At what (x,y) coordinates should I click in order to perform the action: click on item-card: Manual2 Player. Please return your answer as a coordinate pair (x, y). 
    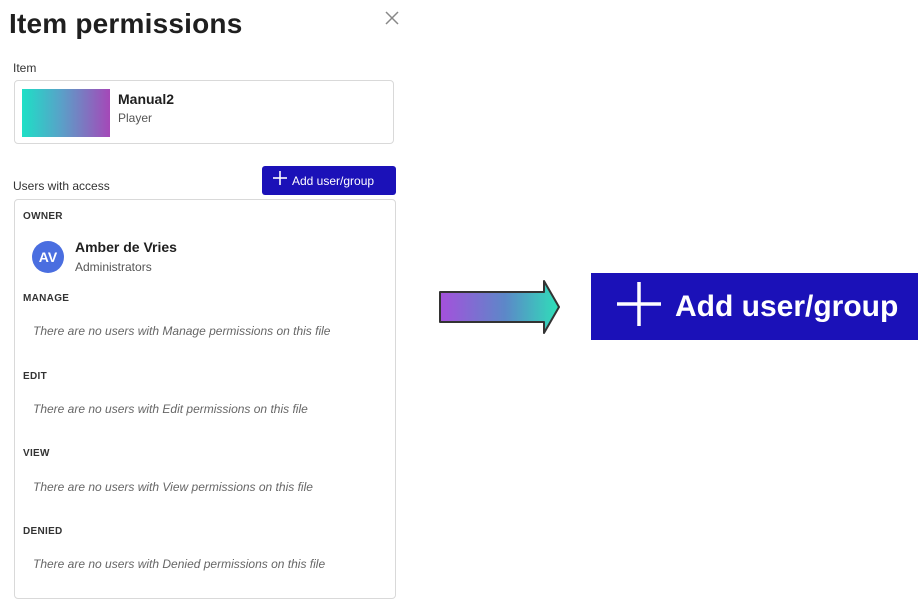
    Looking at the image, I should click on (204, 112).